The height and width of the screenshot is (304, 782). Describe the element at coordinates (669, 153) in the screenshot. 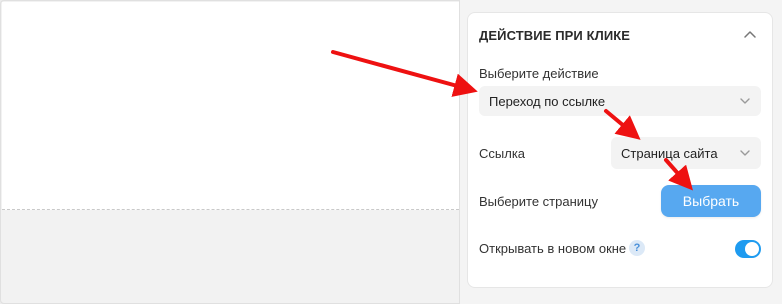

I see `link-select-value: Страница сайта` at that location.